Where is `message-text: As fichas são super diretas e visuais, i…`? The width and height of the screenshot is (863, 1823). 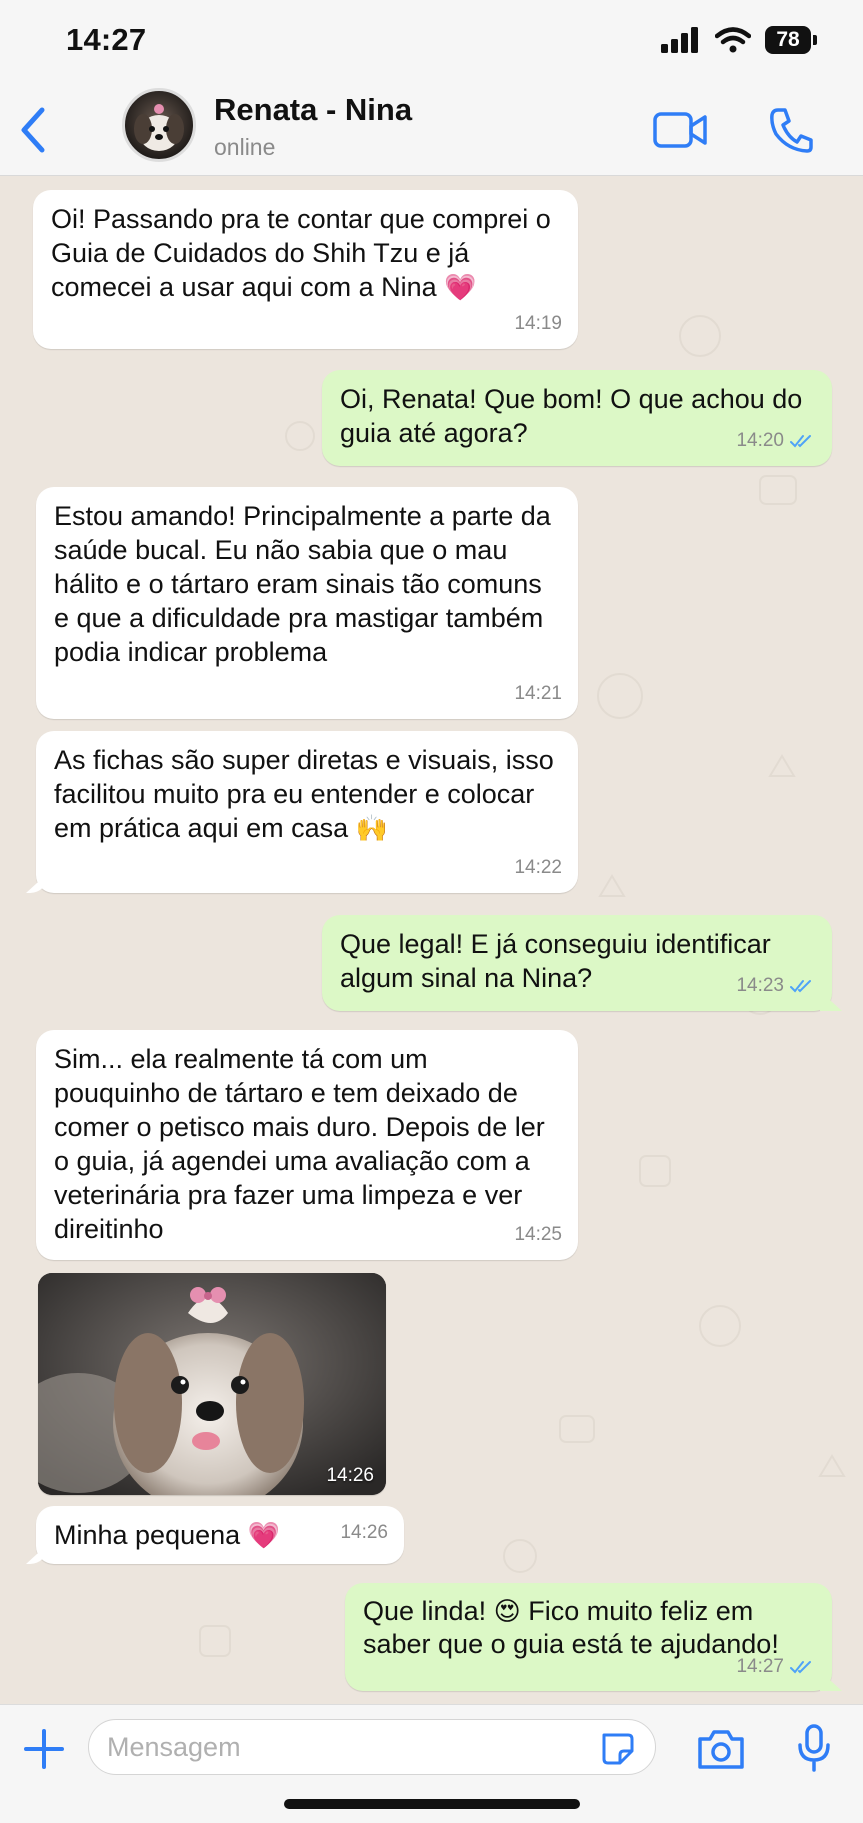
message-text: As fichas são super diretas e visuais, i… is located at coordinates (304, 794).